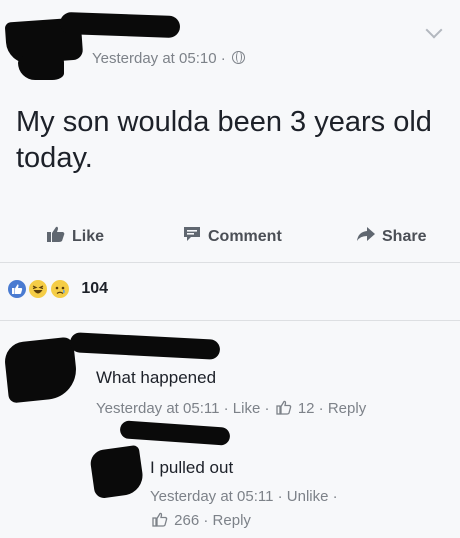 Image resolution: width=460 pixels, height=538 pixels. What do you see at coordinates (434, 30) in the screenshot?
I see `chevron-down-icon` at bounding box center [434, 30].